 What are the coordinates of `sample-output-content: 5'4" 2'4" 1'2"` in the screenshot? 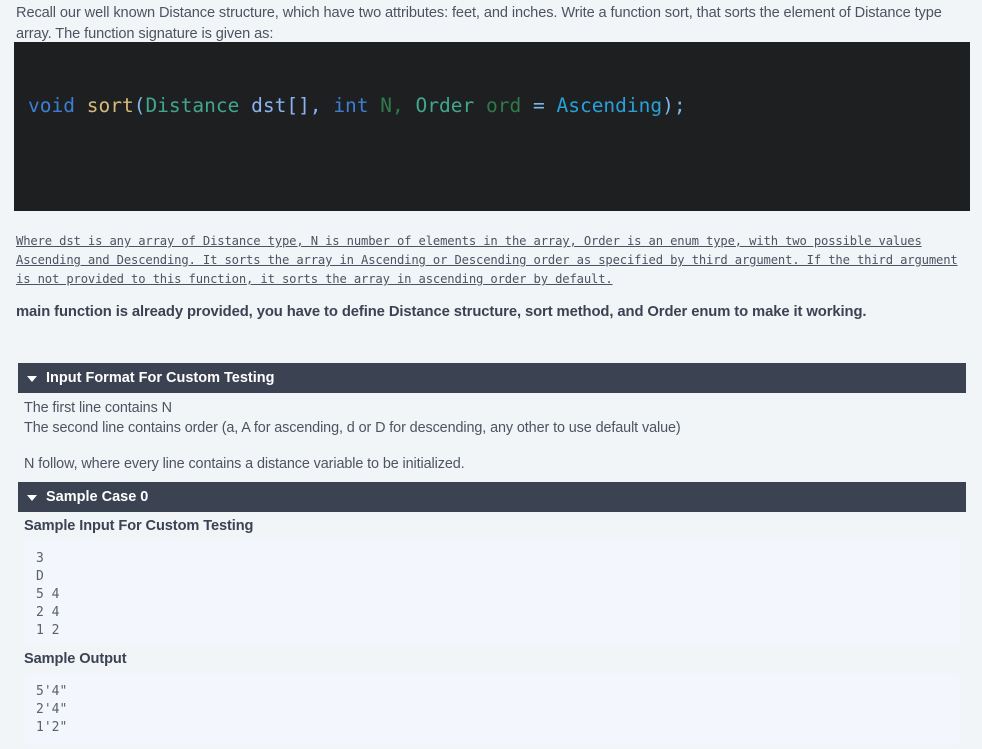 It's located at (492, 709).